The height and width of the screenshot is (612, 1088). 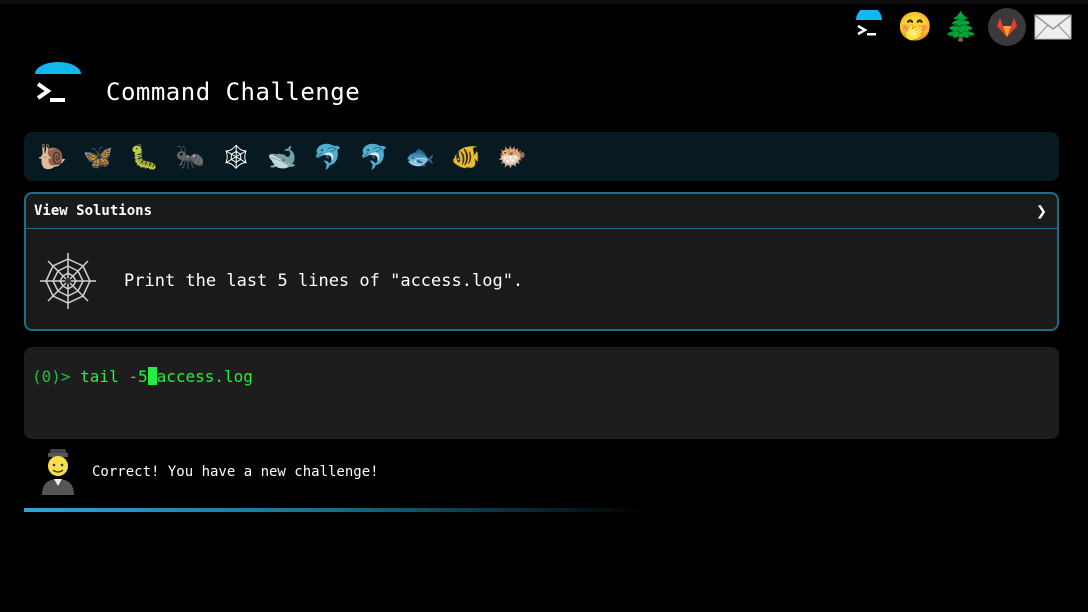 What do you see at coordinates (541, 393) in the screenshot?
I see `terminal-input: (0)> tail -5 access.log` at bounding box center [541, 393].